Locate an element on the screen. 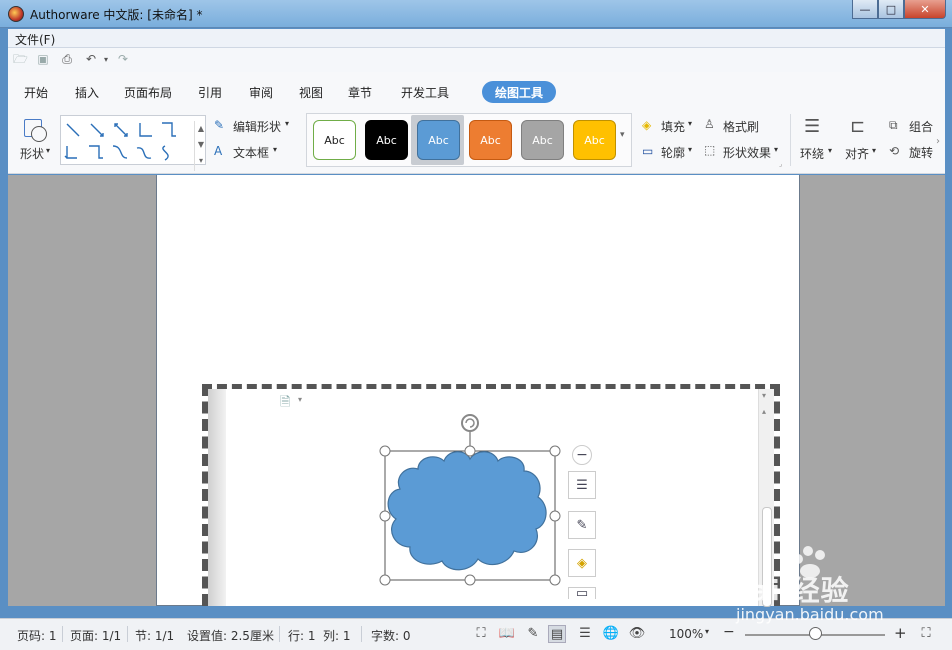  tab-review: 审阅 is located at coordinates (261, 92).